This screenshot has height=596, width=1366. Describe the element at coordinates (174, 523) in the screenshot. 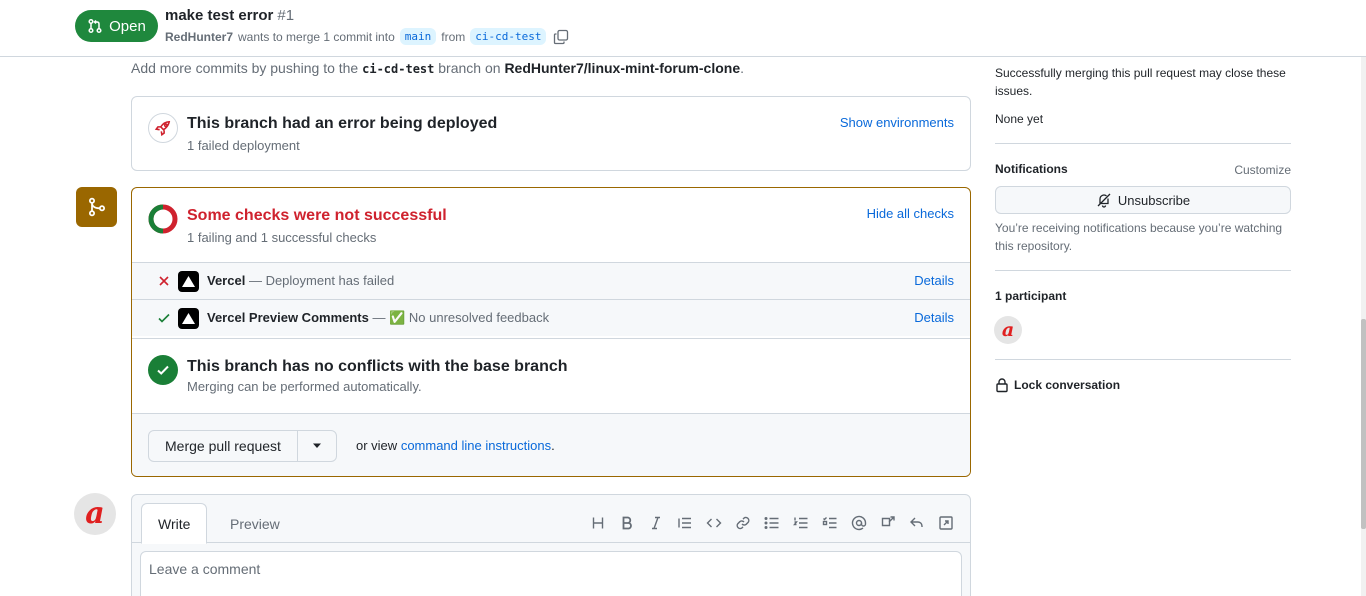

I see `tab-write: Write` at that location.